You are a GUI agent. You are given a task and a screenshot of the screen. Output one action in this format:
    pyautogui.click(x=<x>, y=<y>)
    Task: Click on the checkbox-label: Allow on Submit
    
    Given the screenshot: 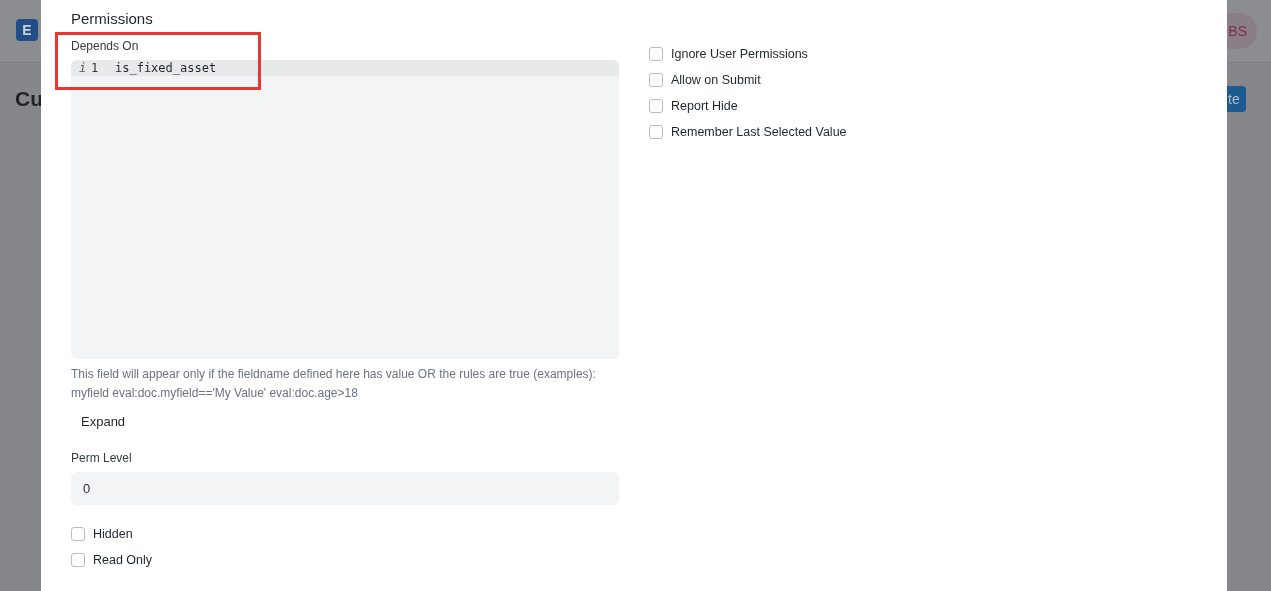 What is the action you would take?
    pyautogui.click(x=716, y=80)
    